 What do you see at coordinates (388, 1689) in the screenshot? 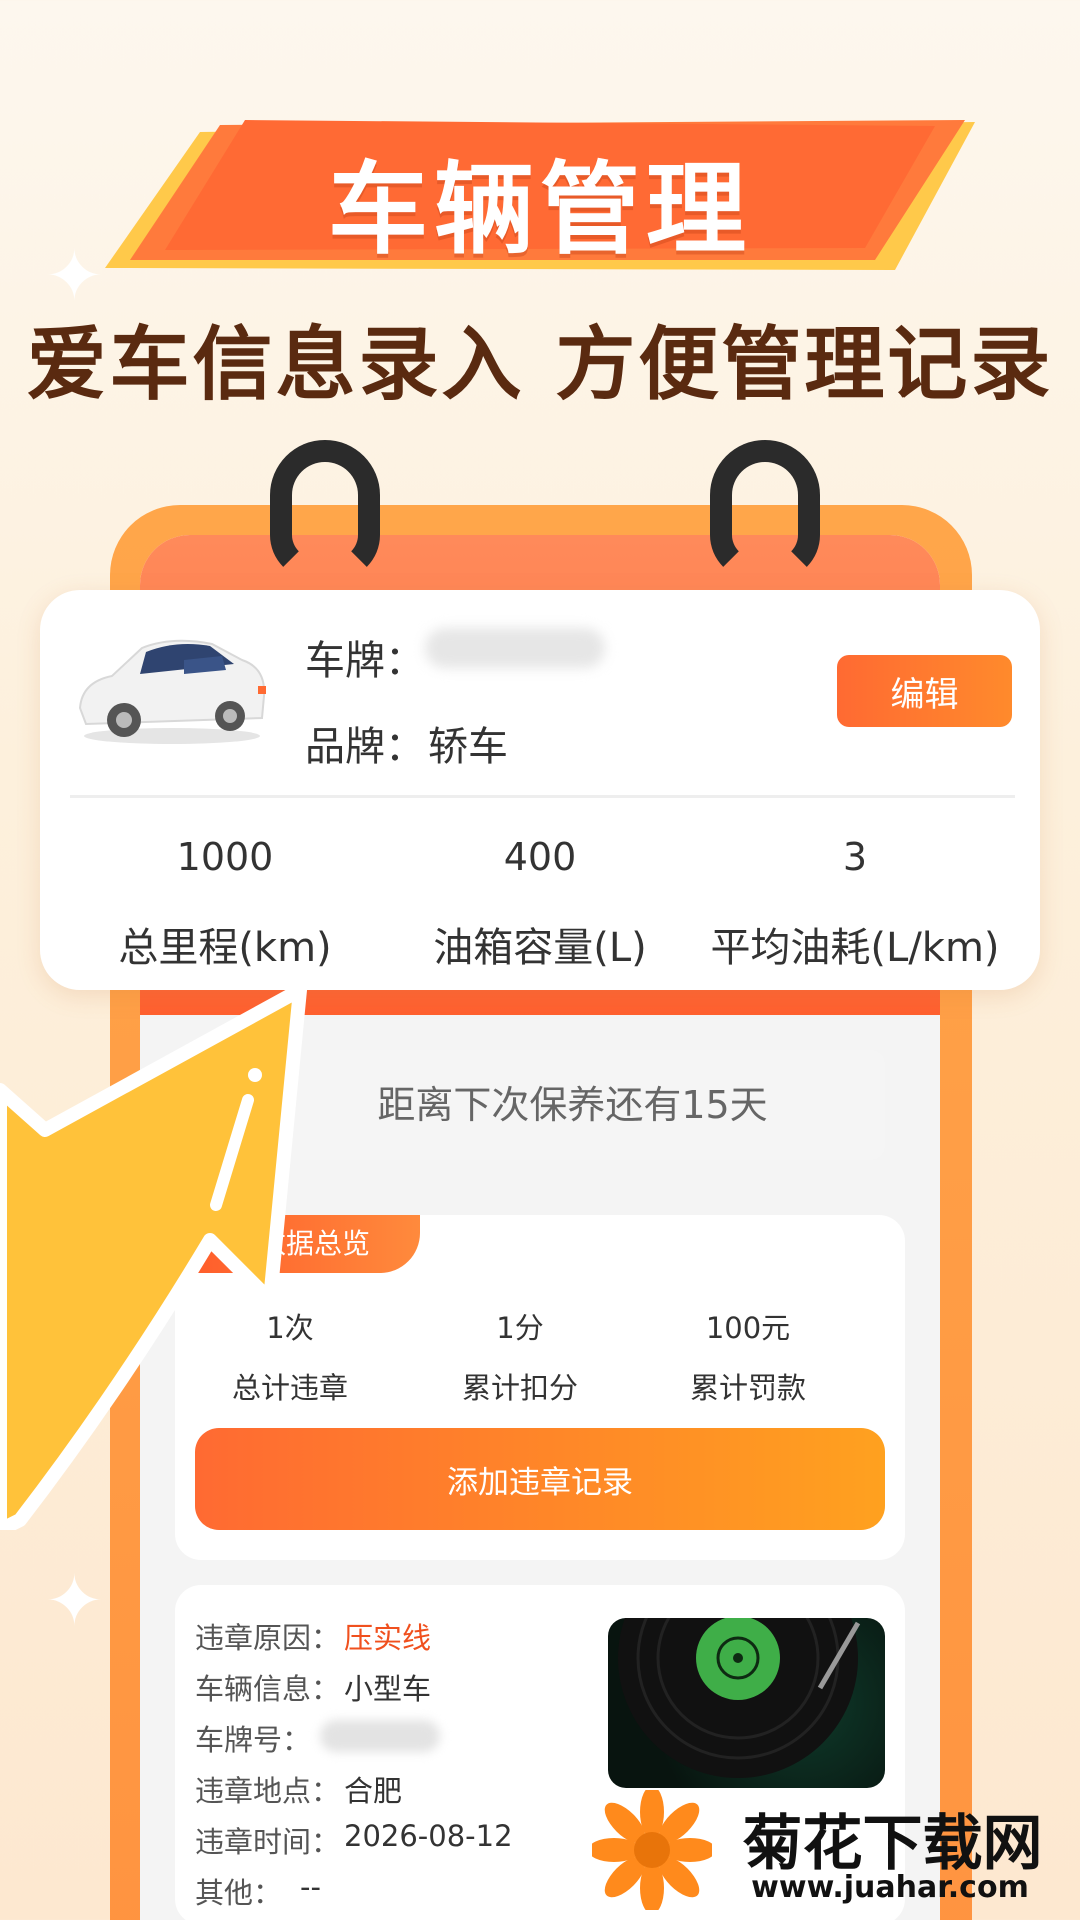
I see `vehicle-value: 小型车` at bounding box center [388, 1689].